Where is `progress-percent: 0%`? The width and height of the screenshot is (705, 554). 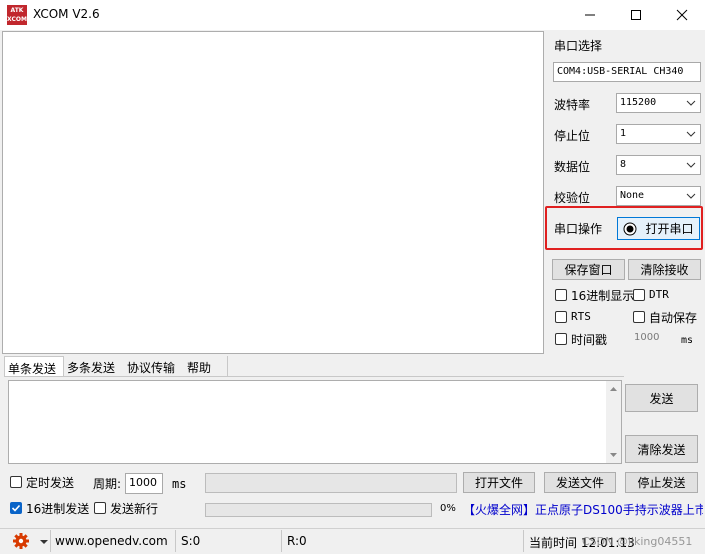
progress-percent: 0% is located at coordinates (448, 508).